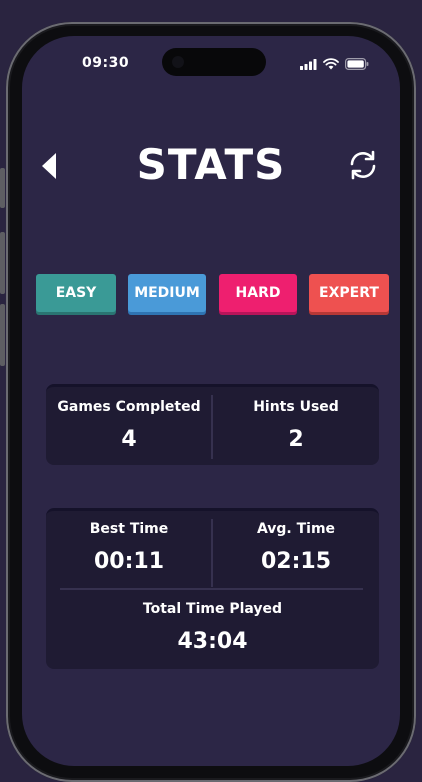 Image resolution: width=422 pixels, height=782 pixels. I want to click on side-button-volume-down, so click(2, 335).